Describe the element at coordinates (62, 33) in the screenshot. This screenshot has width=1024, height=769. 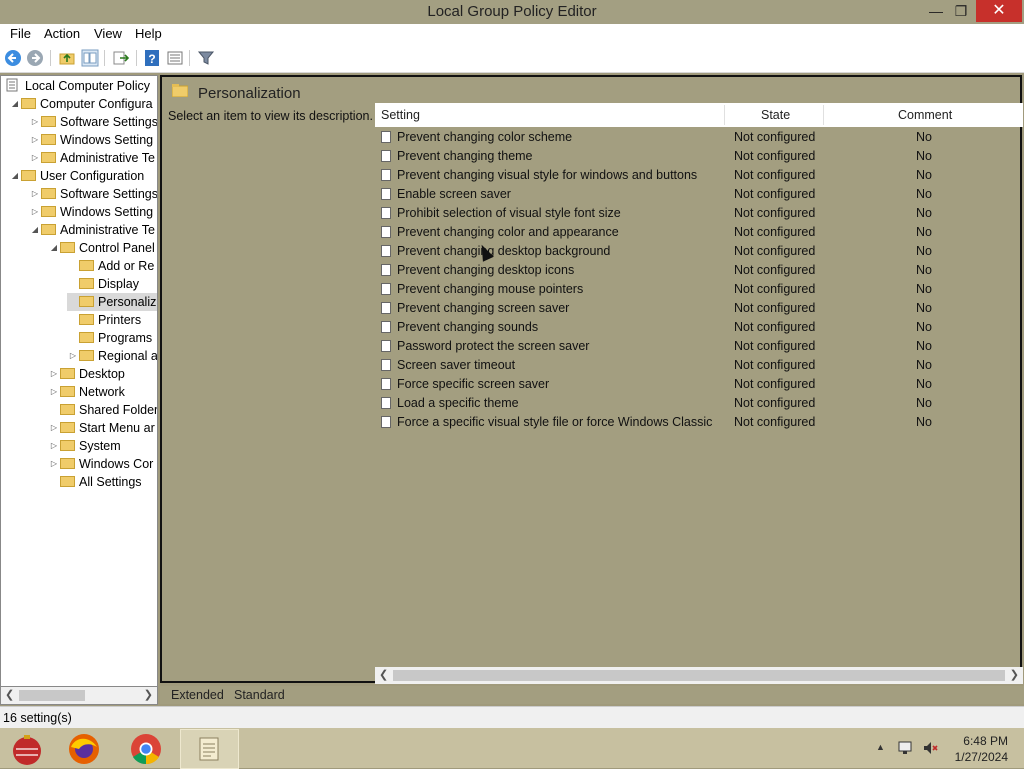
I see `menu-action: Action` at that location.